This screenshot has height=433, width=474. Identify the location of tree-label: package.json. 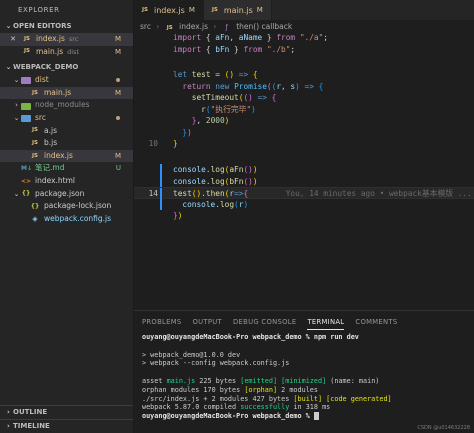
(60, 193).